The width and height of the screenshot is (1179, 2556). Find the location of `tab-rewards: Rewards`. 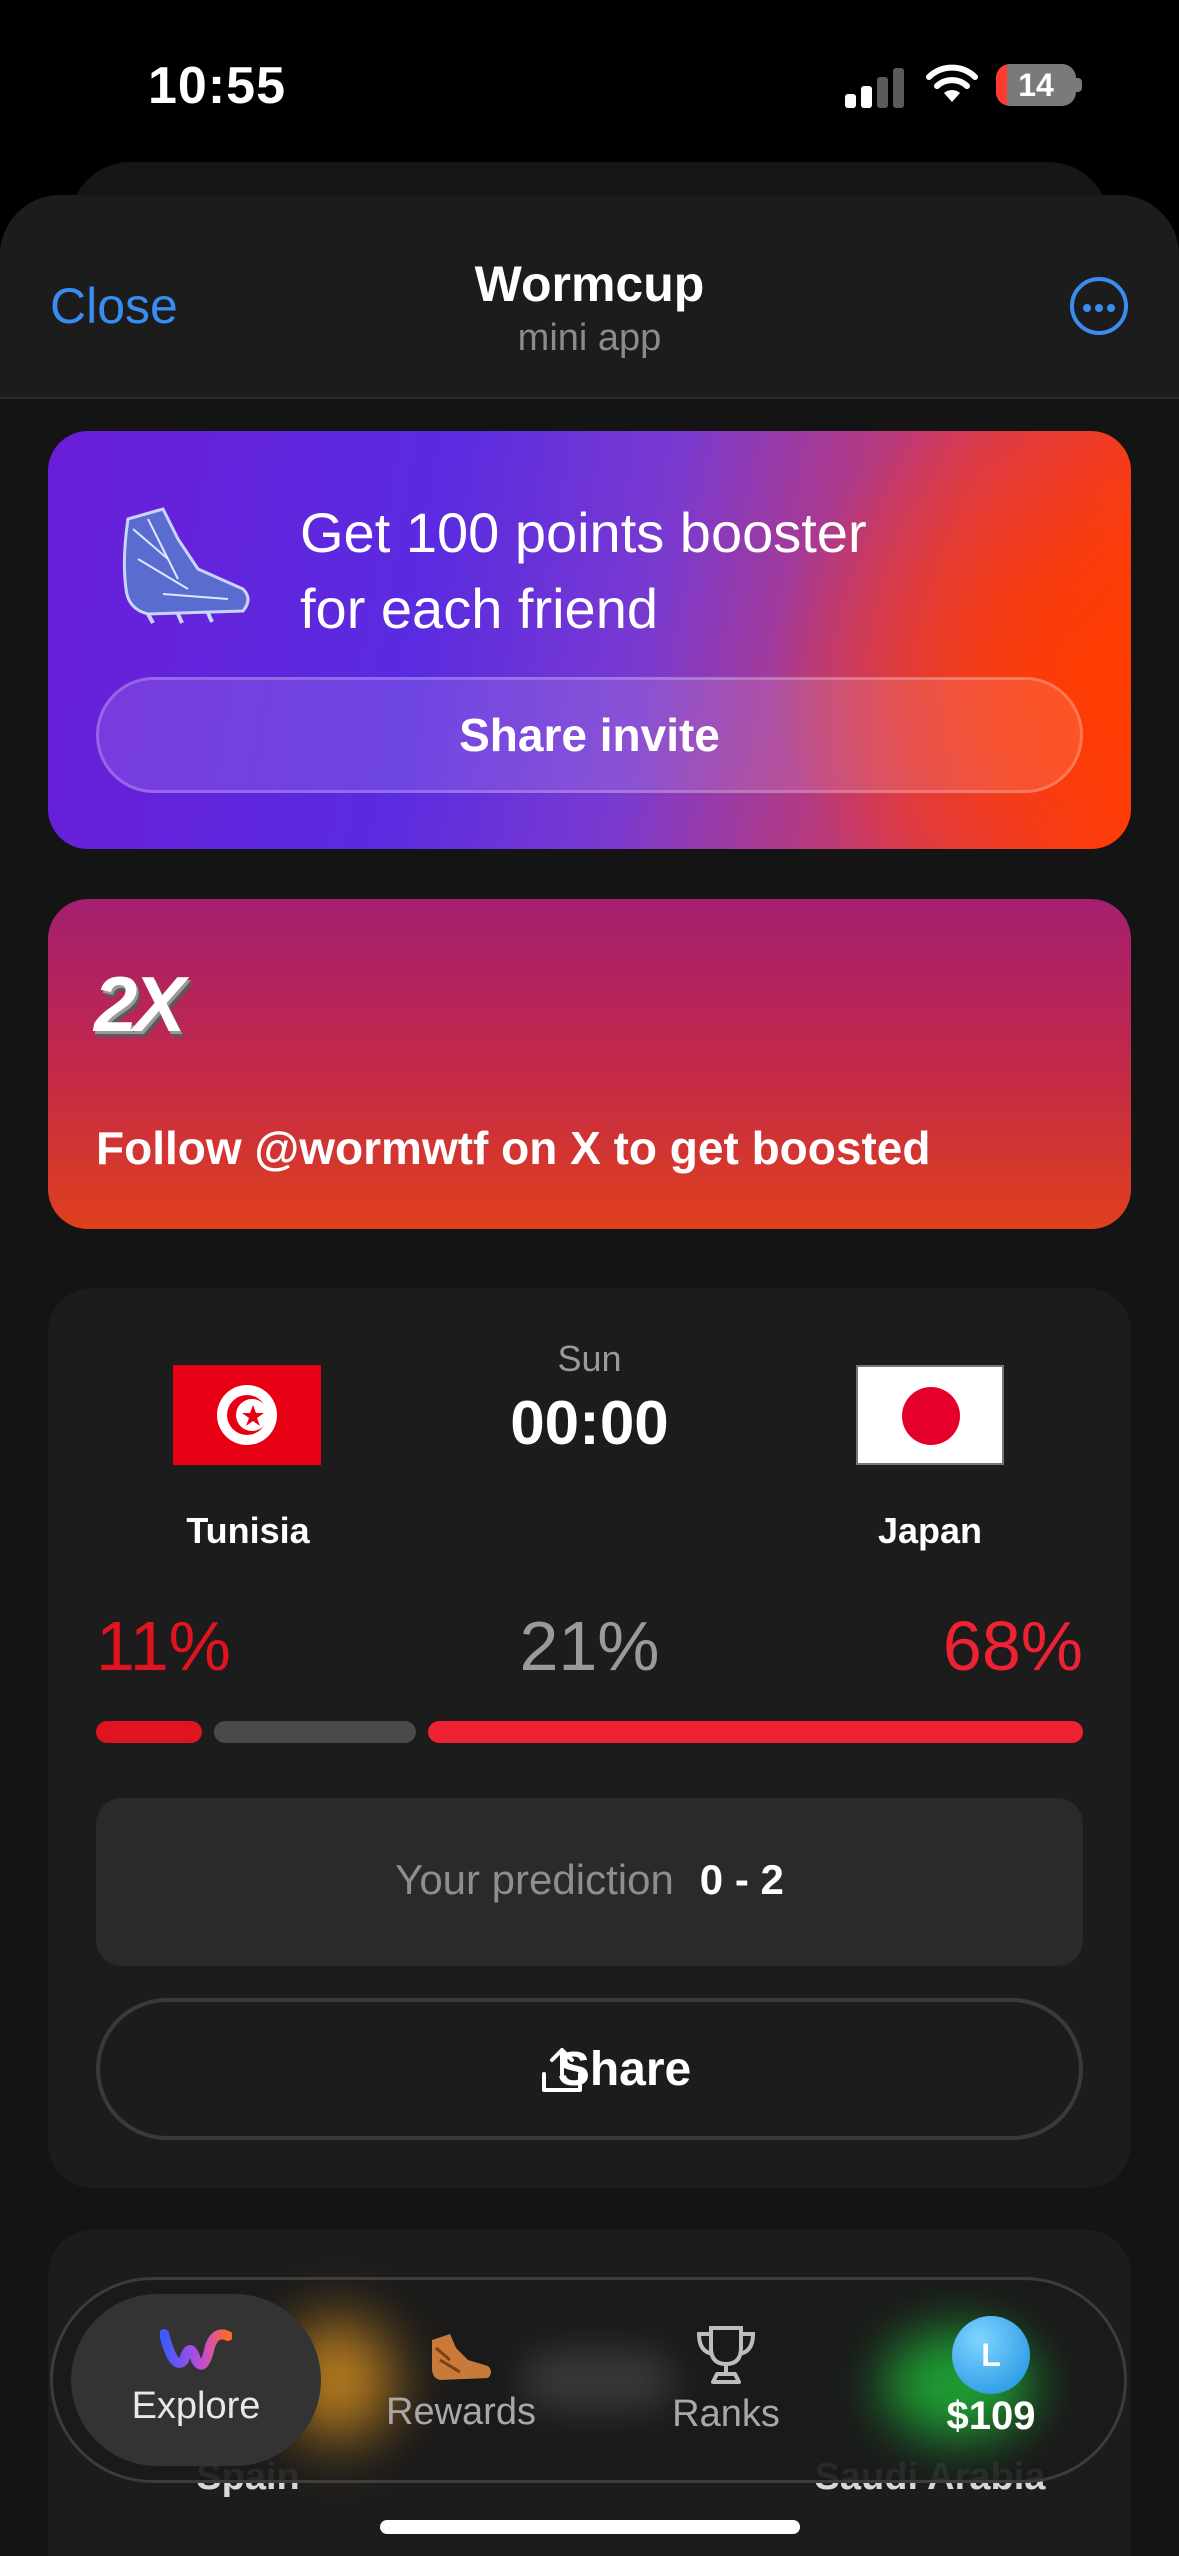

tab-rewards: Rewards is located at coordinates (461, 2380).